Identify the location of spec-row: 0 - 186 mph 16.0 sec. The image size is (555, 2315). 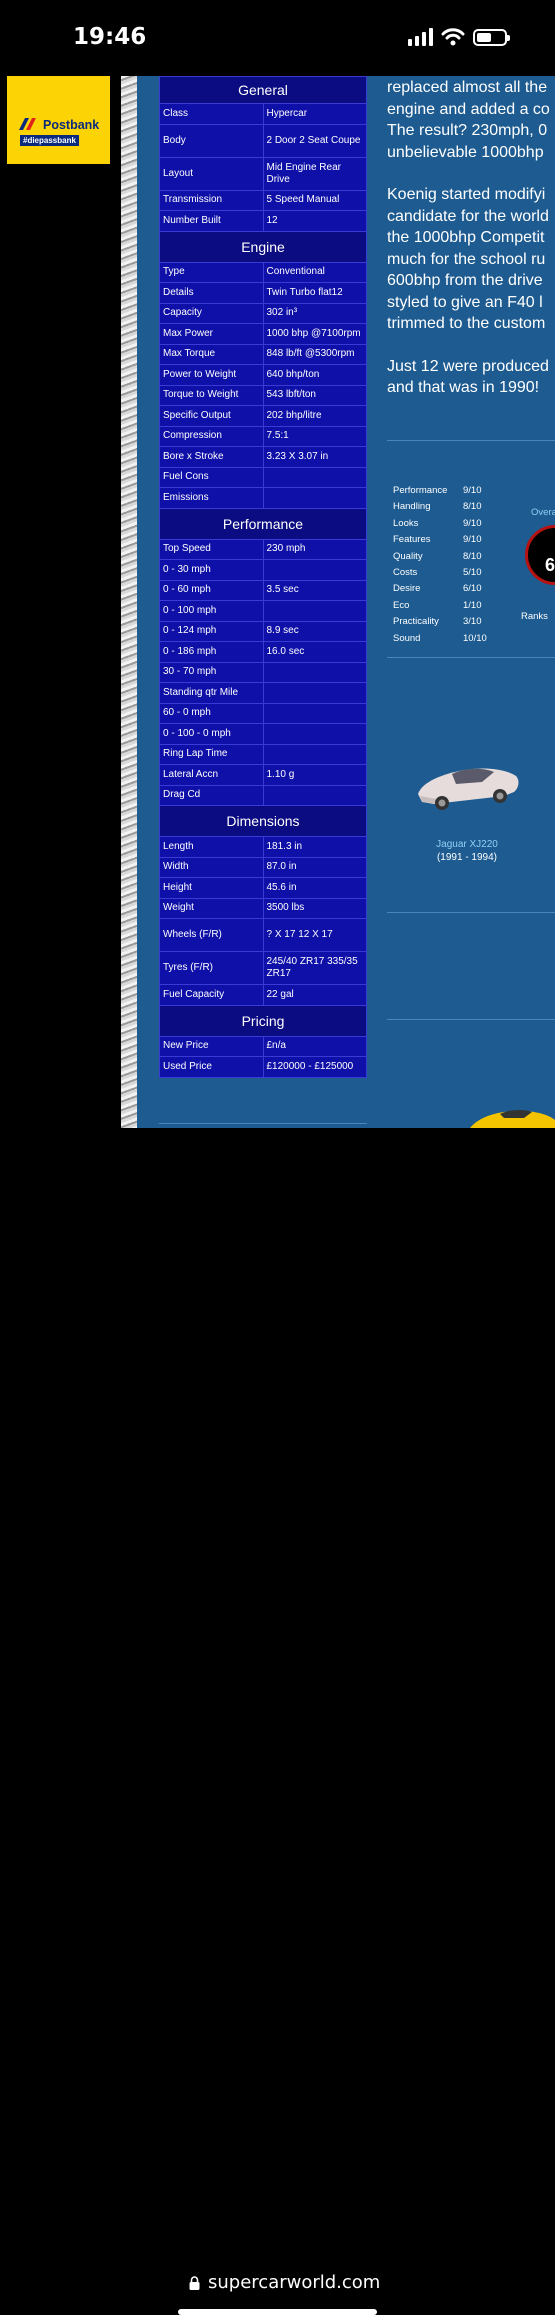
(263, 652).